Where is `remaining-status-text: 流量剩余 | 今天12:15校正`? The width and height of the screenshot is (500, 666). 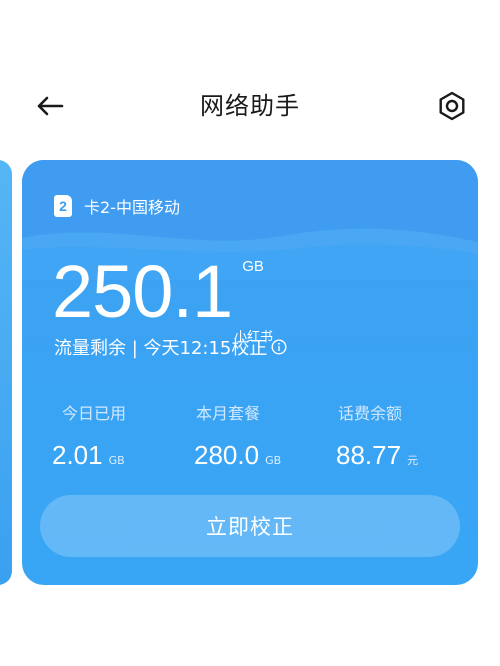 remaining-status-text: 流量剩余 | 今天12:15校正 is located at coordinates (161, 348).